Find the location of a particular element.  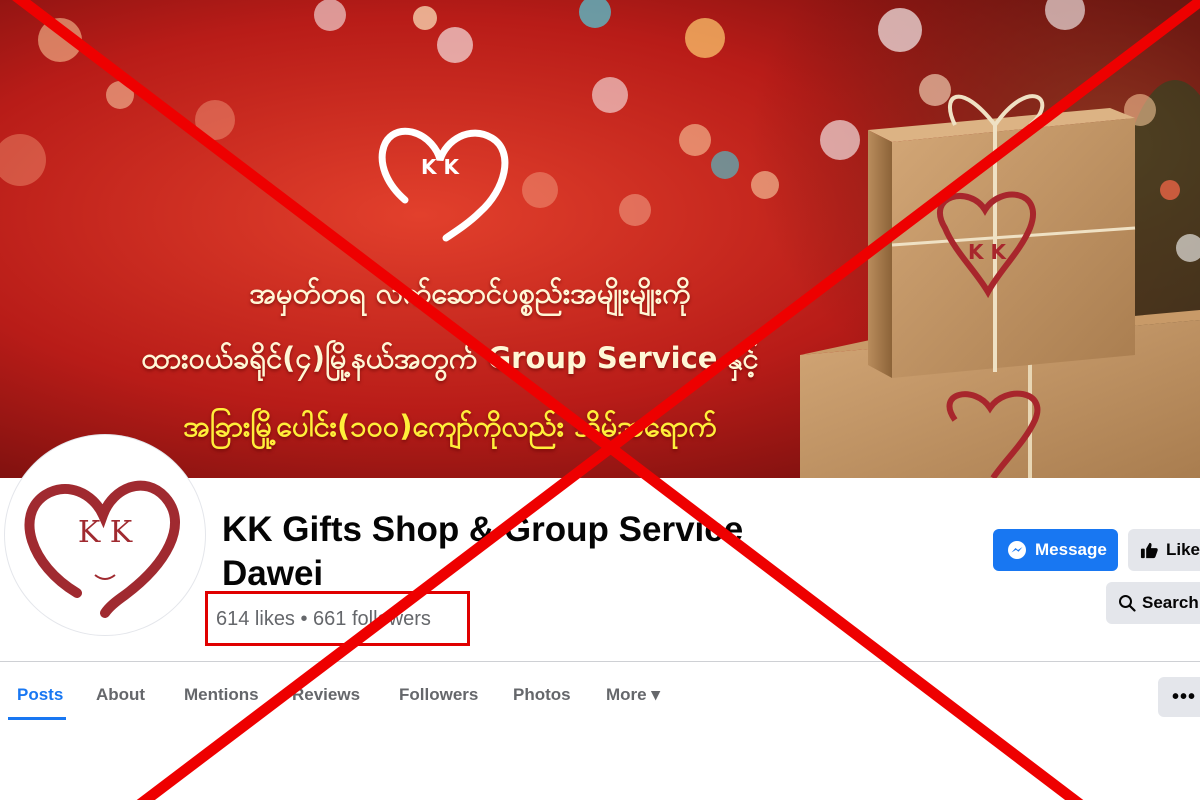

tab-more: More ▾ is located at coordinates (633, 695).